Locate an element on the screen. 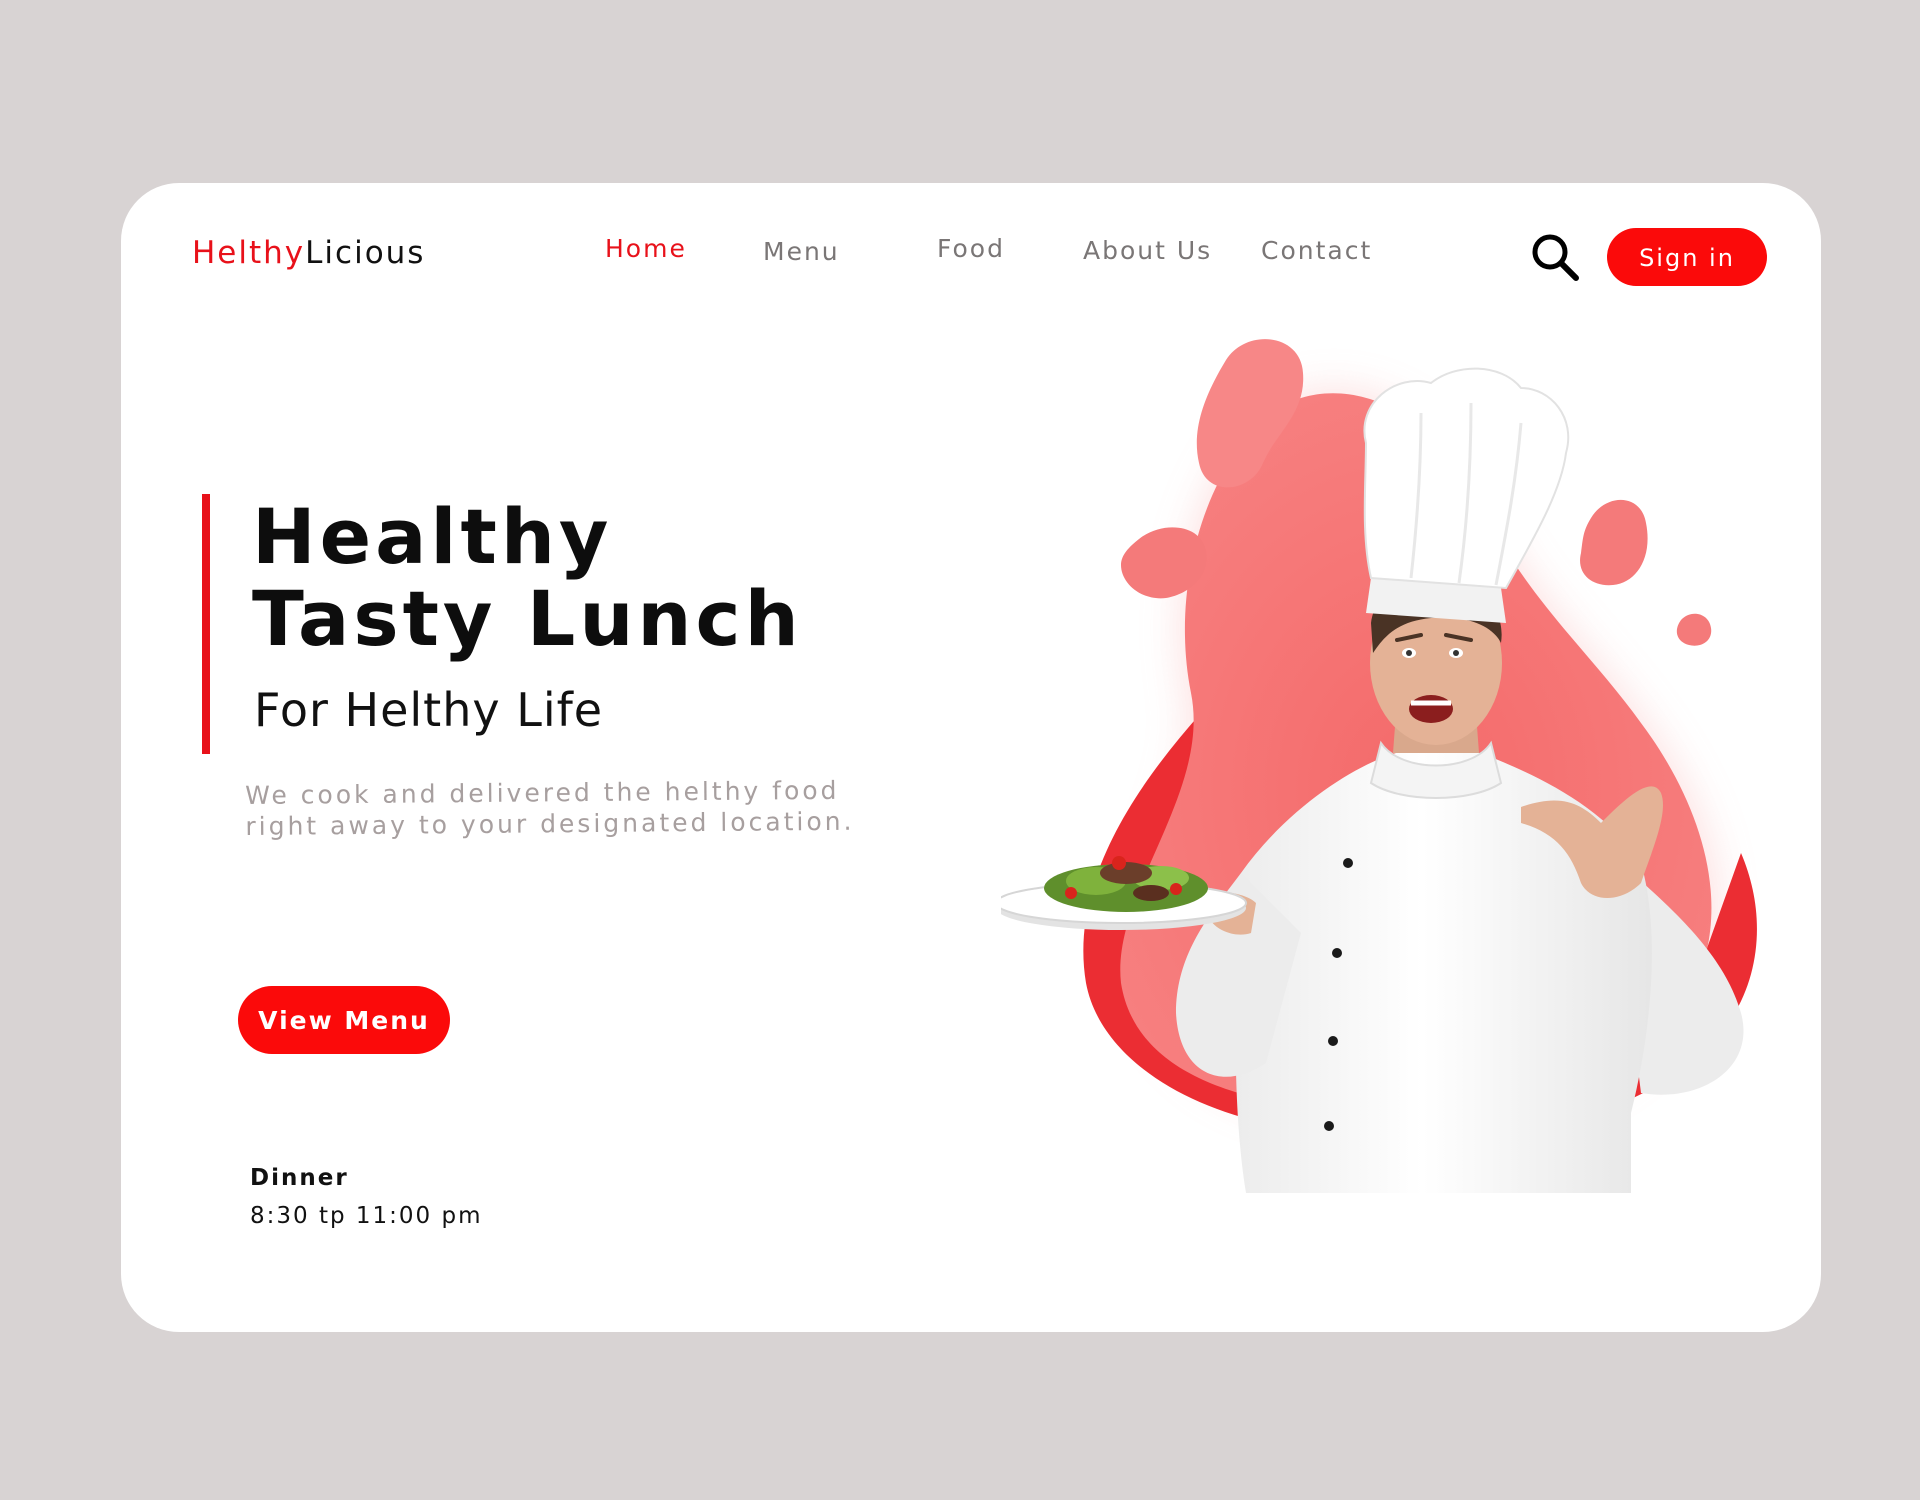  dinner-label: Dinner is located at coordinates (299, 1178).